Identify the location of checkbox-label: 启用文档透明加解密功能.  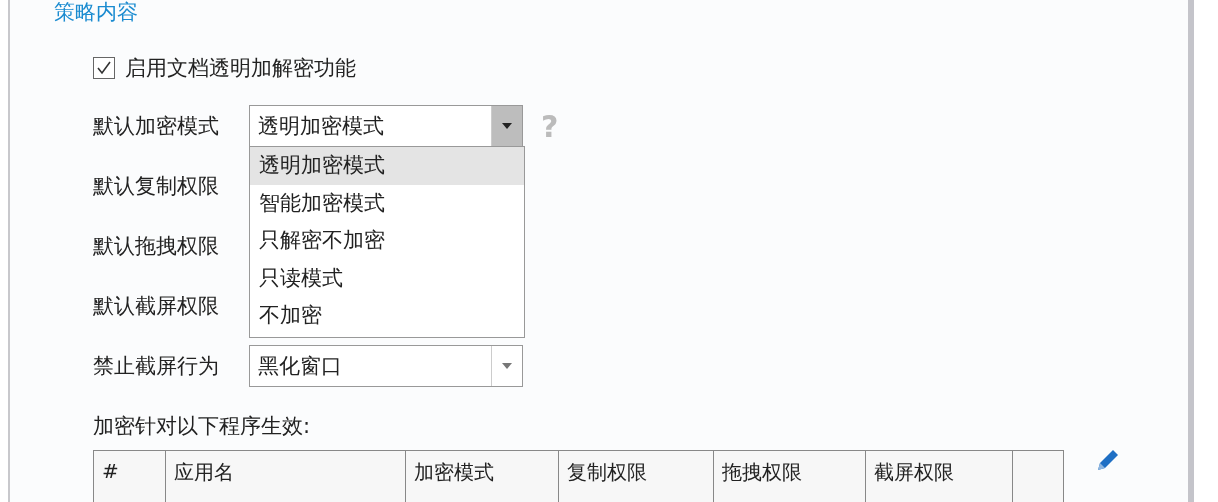
(240, 68).